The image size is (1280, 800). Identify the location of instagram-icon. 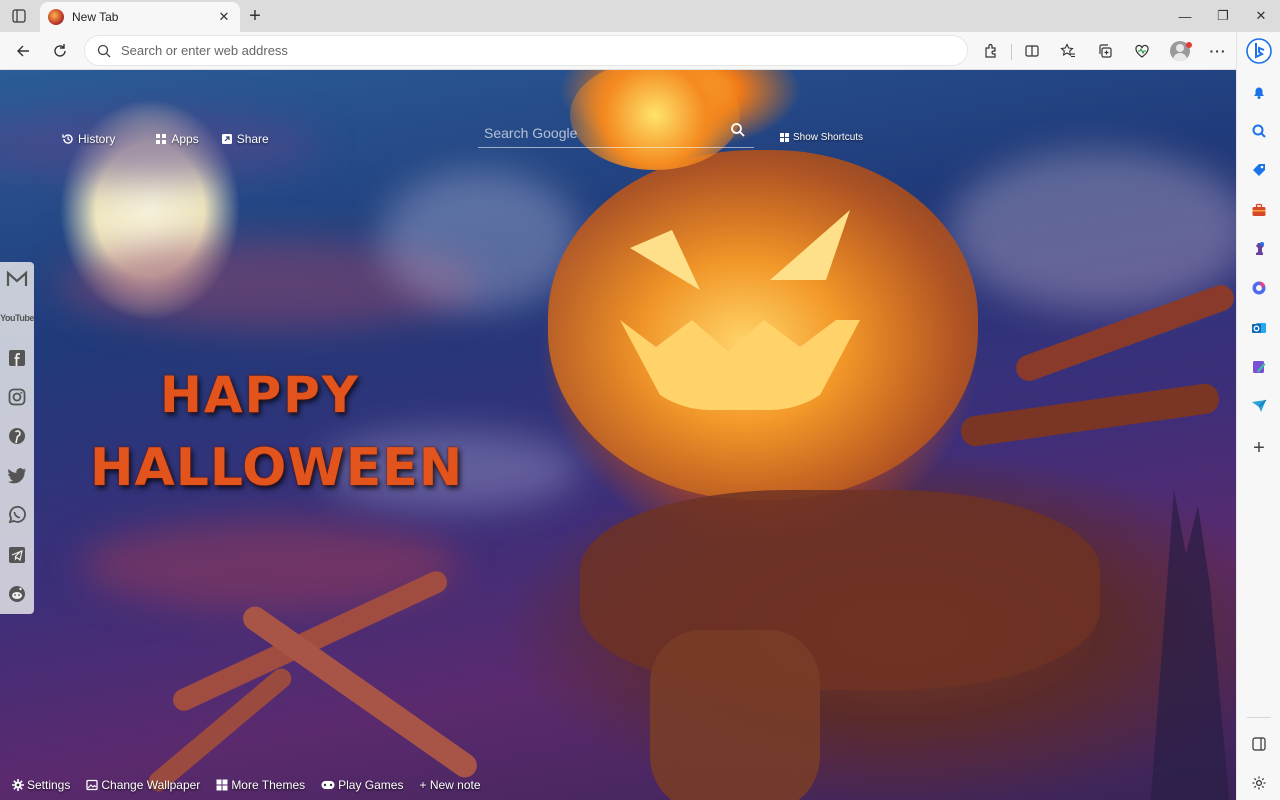
(17, 397).